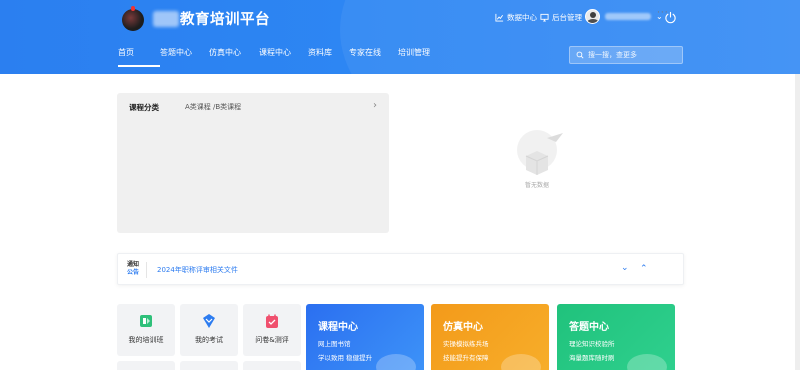 Image resolution: width=800 pixels, height=370 pixels. What do you see at coordinates (345, 358) in the screenshot?
I see `card-subtitle: 学以致用 稳健提升` at bounding box center [345, 358].